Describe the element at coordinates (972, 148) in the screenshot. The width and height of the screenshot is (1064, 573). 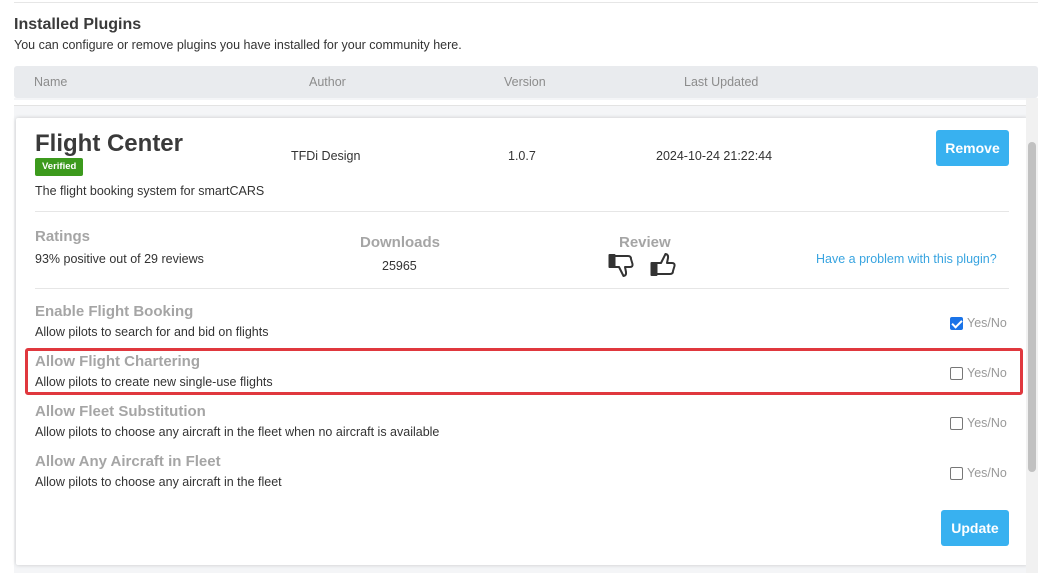
I see `remove-button: Remove` at that location.